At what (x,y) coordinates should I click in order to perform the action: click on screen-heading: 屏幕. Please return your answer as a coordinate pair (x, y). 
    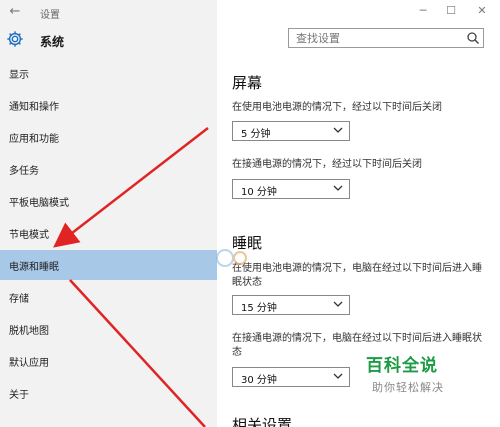
    Looking at the image, I should click on (247, 83).